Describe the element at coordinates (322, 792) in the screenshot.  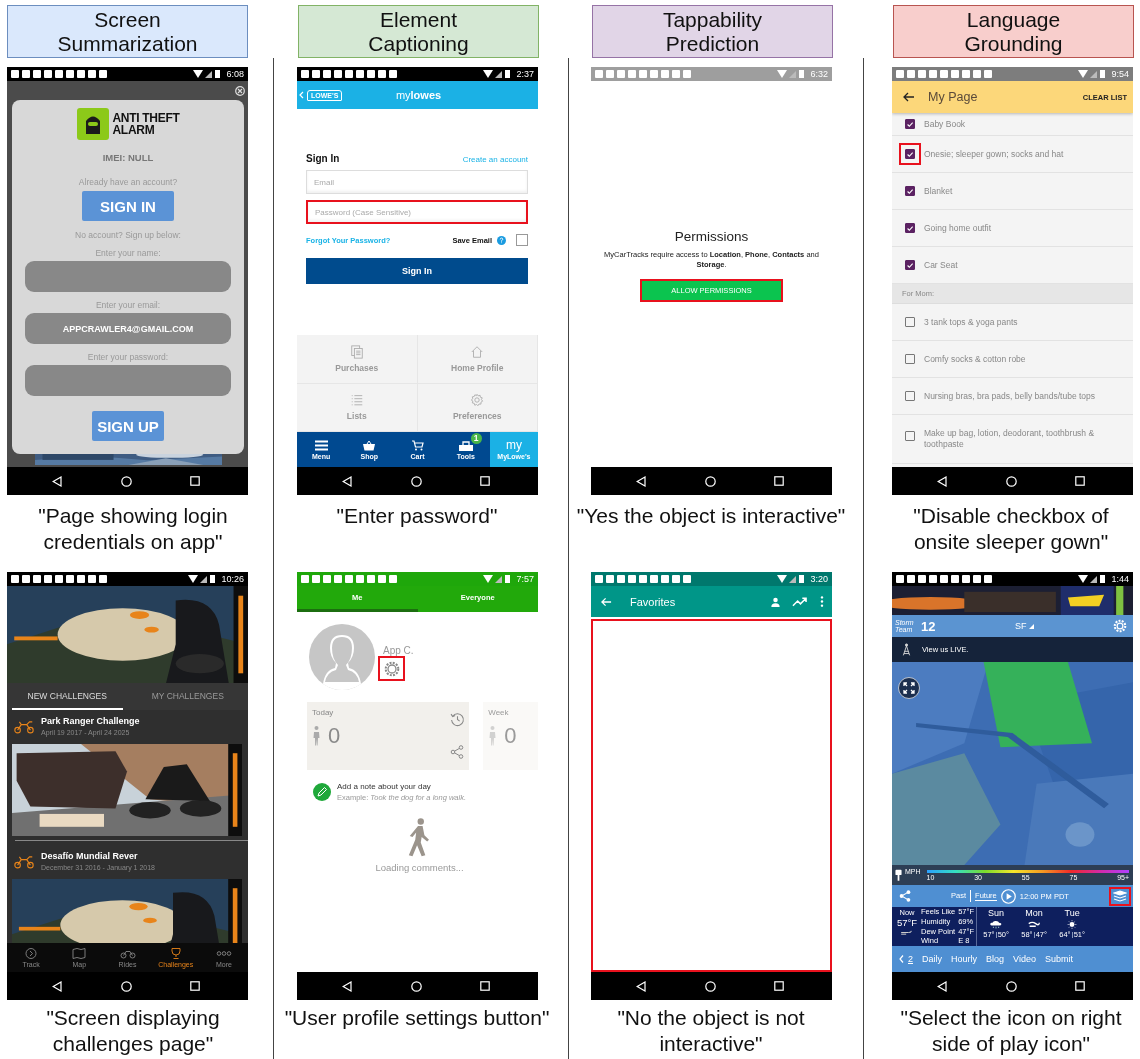
I see `pencil-icon` at that location.